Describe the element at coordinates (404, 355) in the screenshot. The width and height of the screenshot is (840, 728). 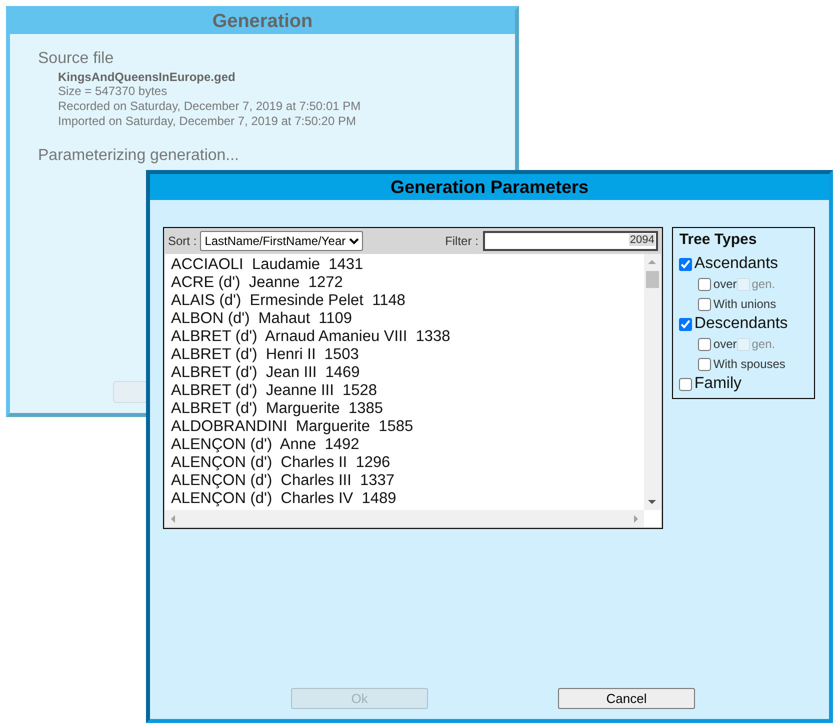
I see `person-item: ALBRET (d') Henri II 1503` at that location.